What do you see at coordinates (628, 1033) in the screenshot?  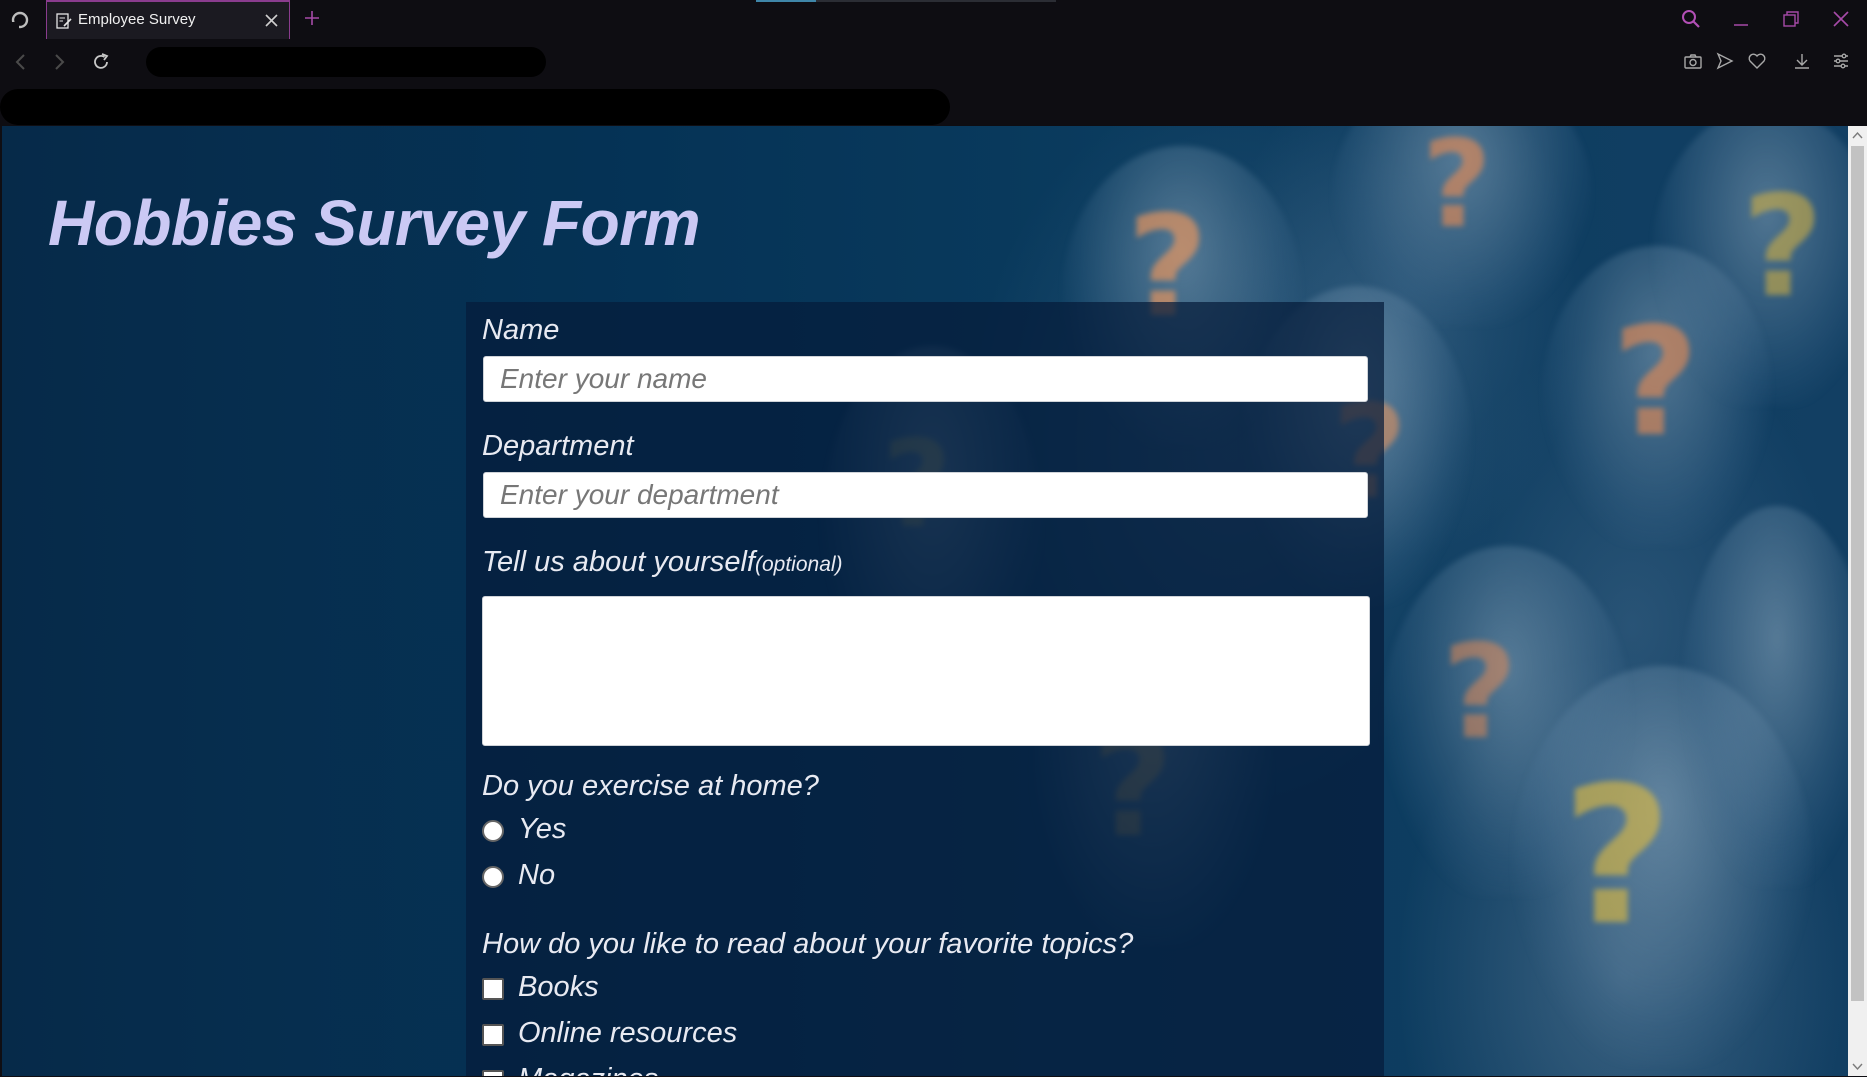 I see `reading-option-label: Online resources` at bounding box center [628, 1033].